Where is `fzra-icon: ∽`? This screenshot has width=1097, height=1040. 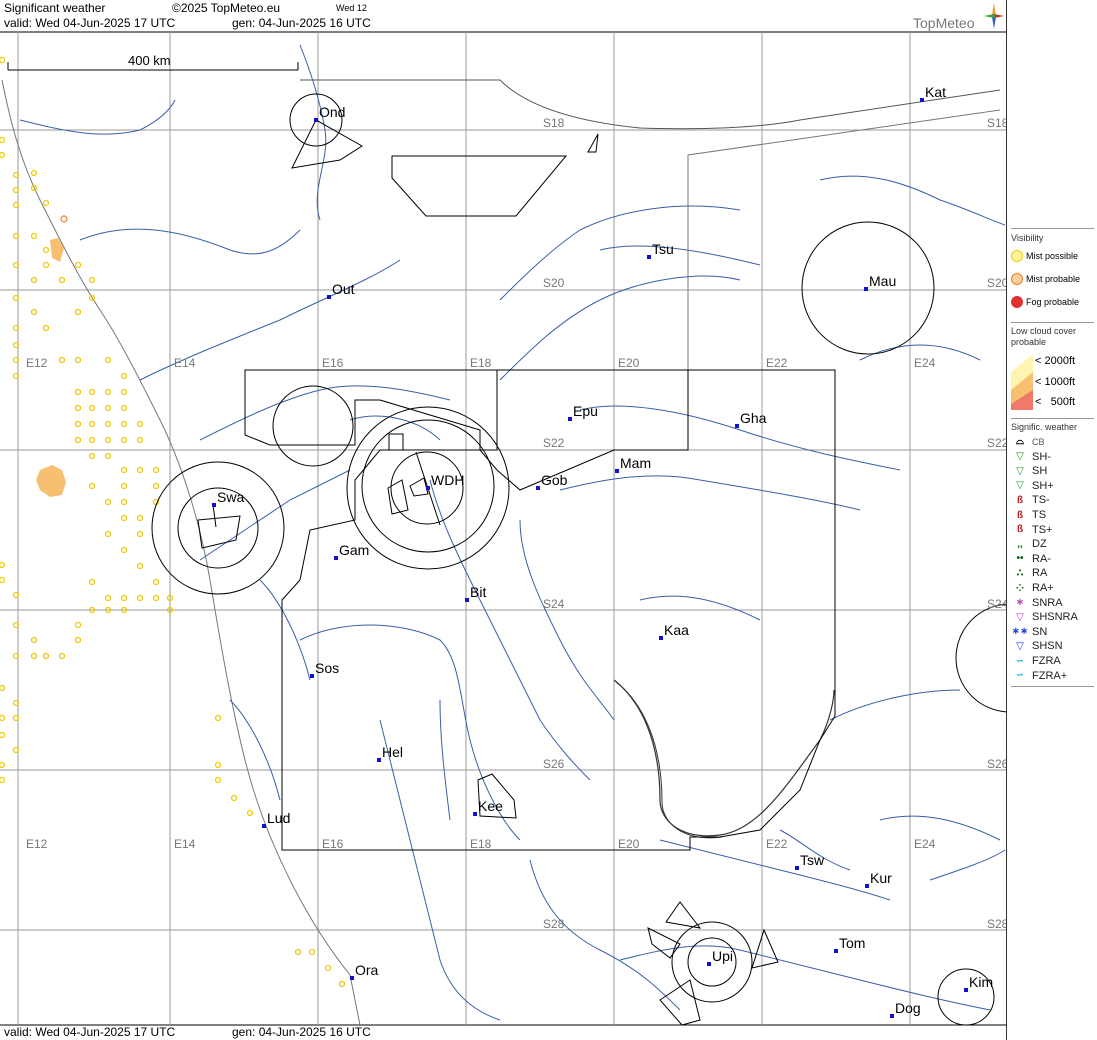 fzra-icon: ∽ is located at coordinates (1020, 661).